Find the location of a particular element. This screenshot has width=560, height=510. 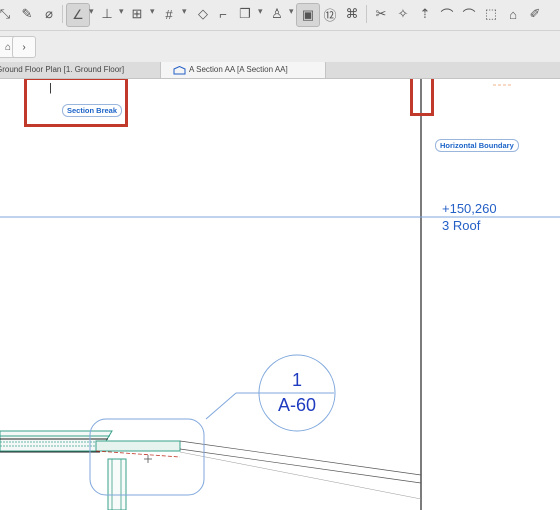

show-hide-icon: ▣ is located at coordinates (308, 15).